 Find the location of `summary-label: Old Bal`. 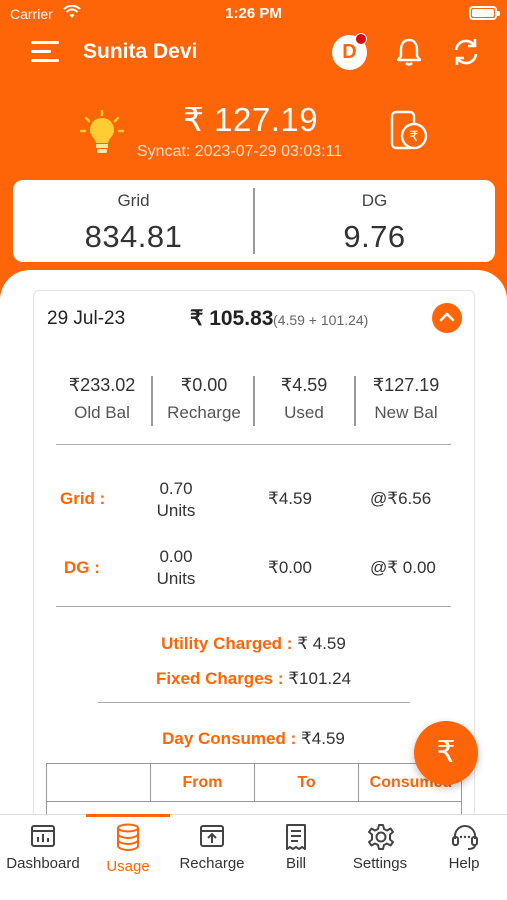

summary-label: Old Bal is located at coordinates (102, 412).